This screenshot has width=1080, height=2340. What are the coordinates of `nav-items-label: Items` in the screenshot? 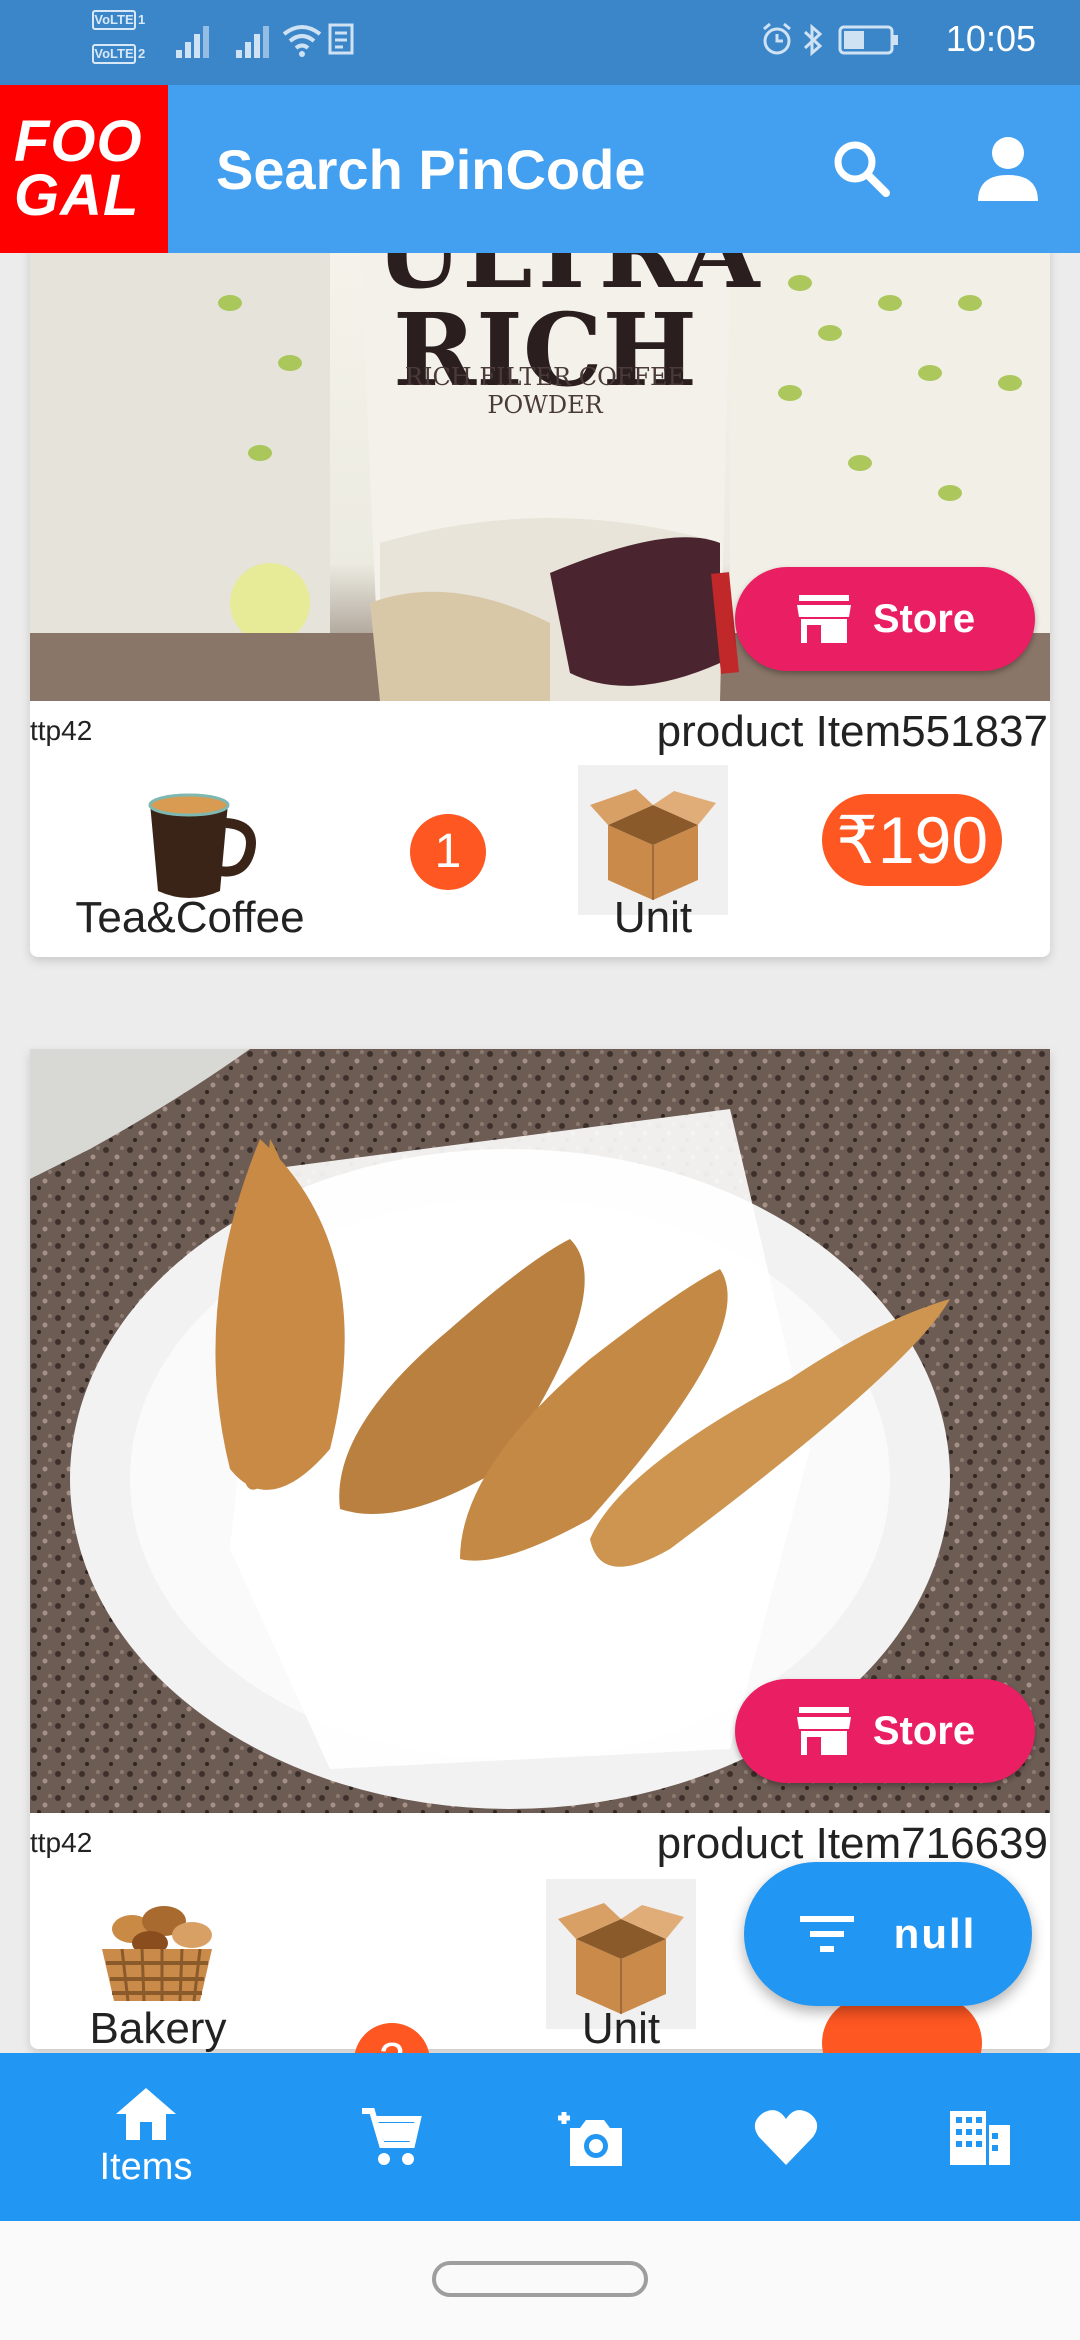 It's located at (146, 2166).